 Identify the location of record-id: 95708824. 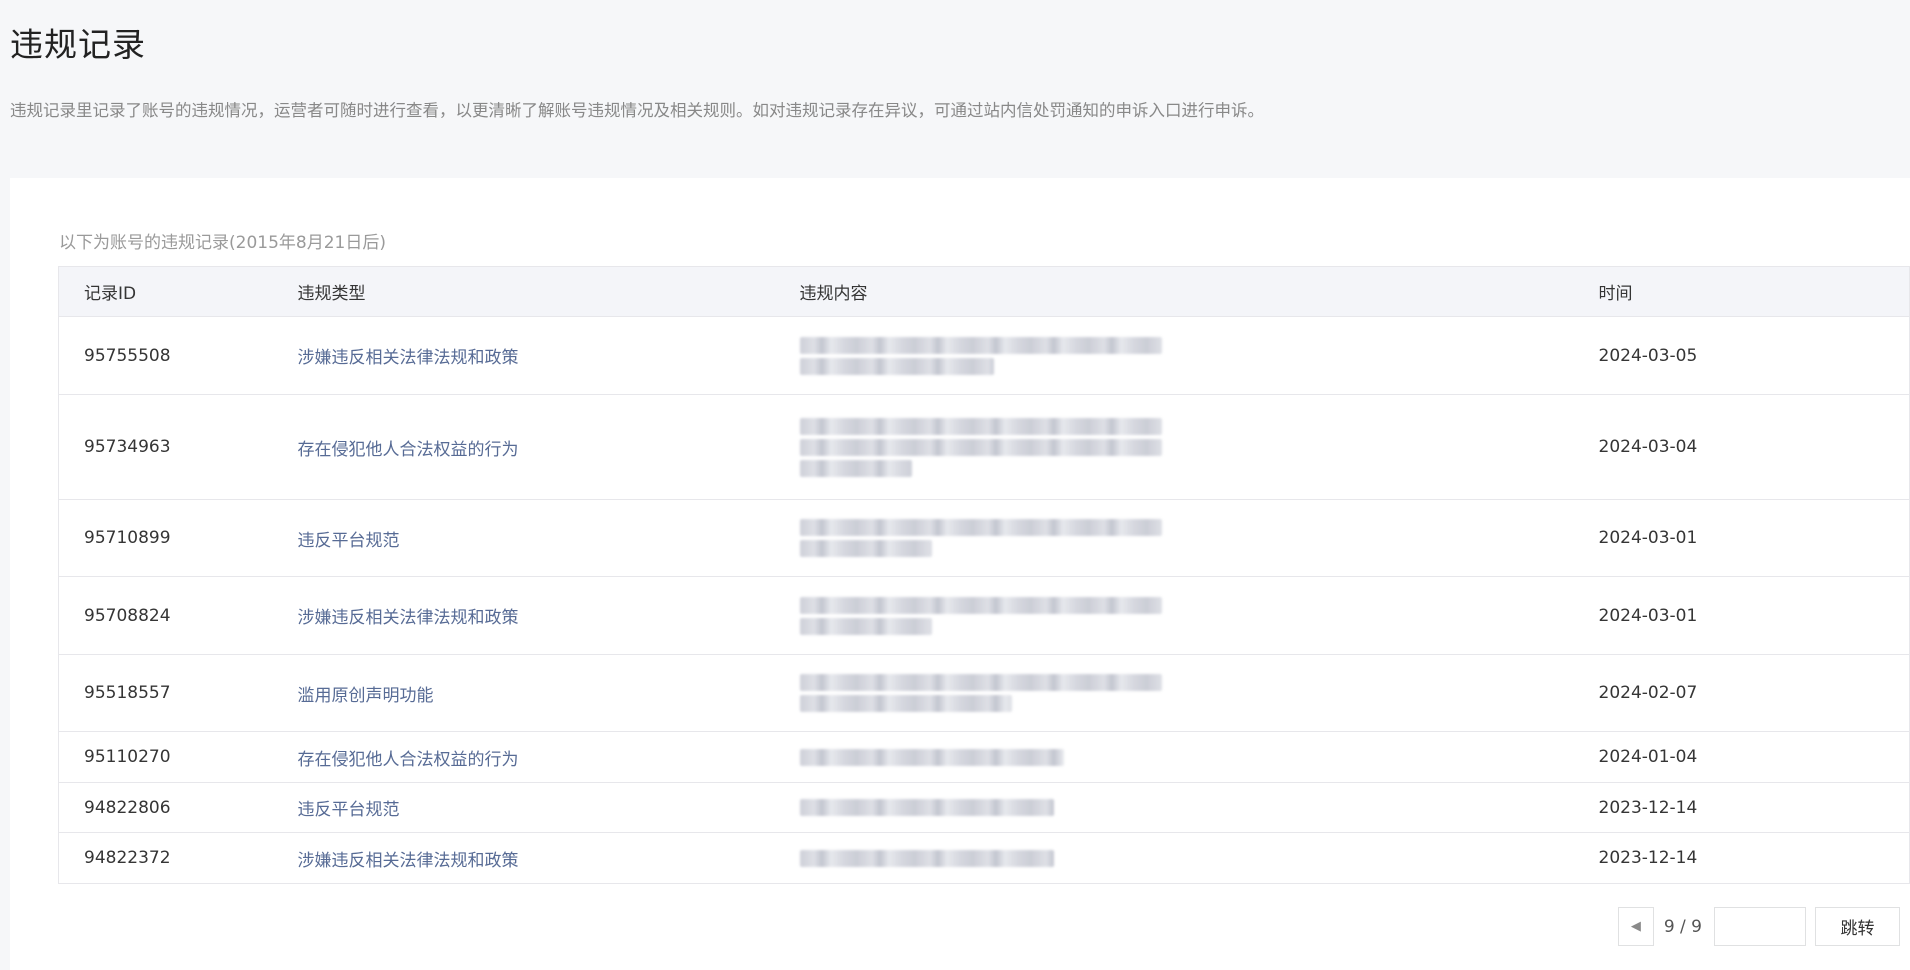
(178, 615).